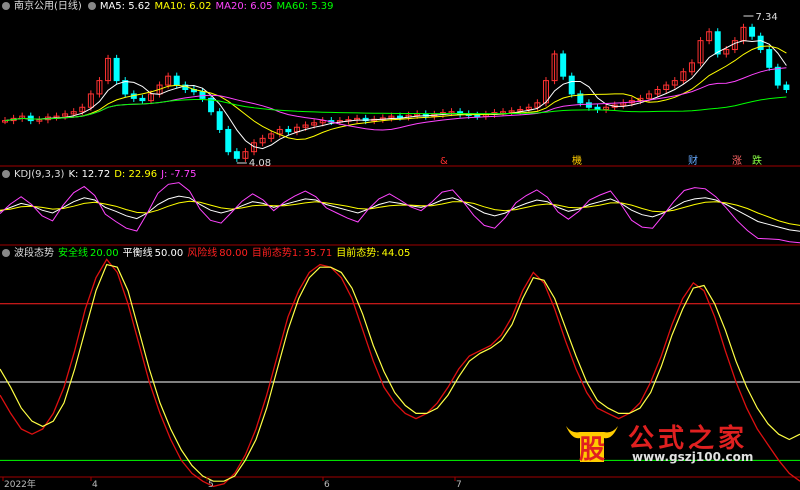 The width and height of the screenshot is (800, 490). What do you see at coordinates (459, 485) in the screenshot?
I see `x-tick-label: 7` at bounding box center [459, 485].